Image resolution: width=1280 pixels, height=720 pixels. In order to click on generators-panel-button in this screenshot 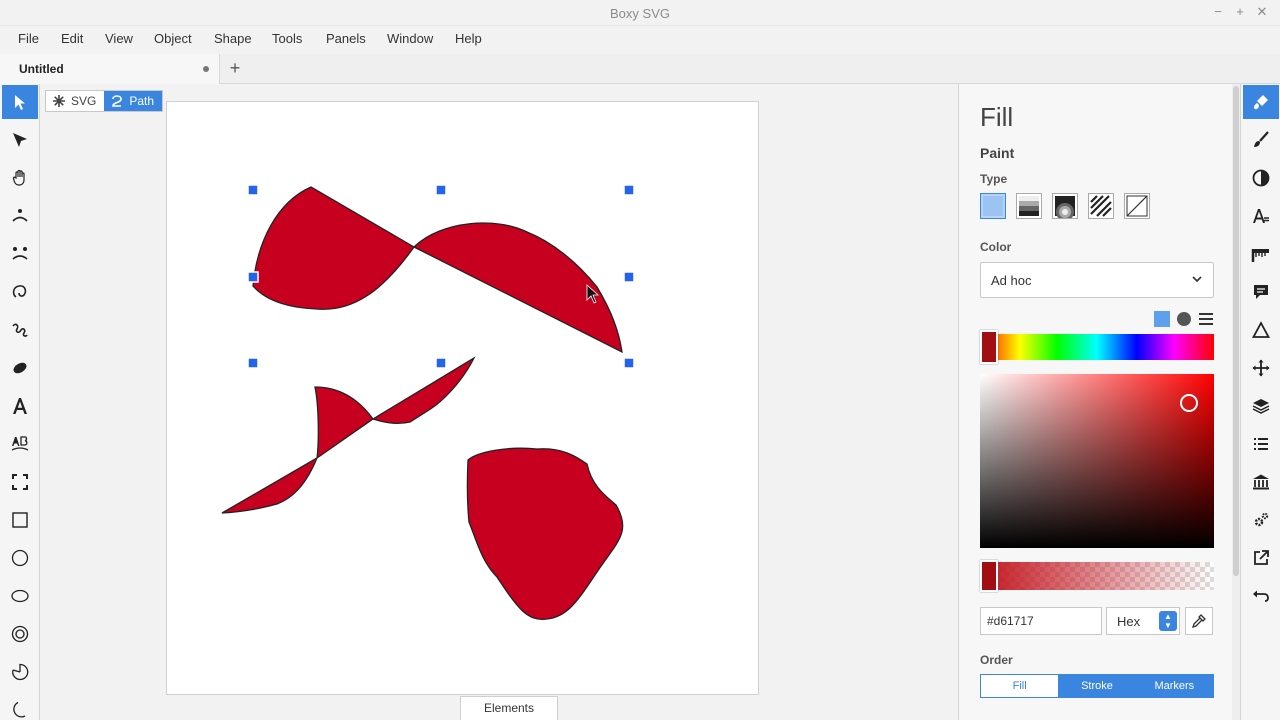, I will do `click(1261, 520)`.